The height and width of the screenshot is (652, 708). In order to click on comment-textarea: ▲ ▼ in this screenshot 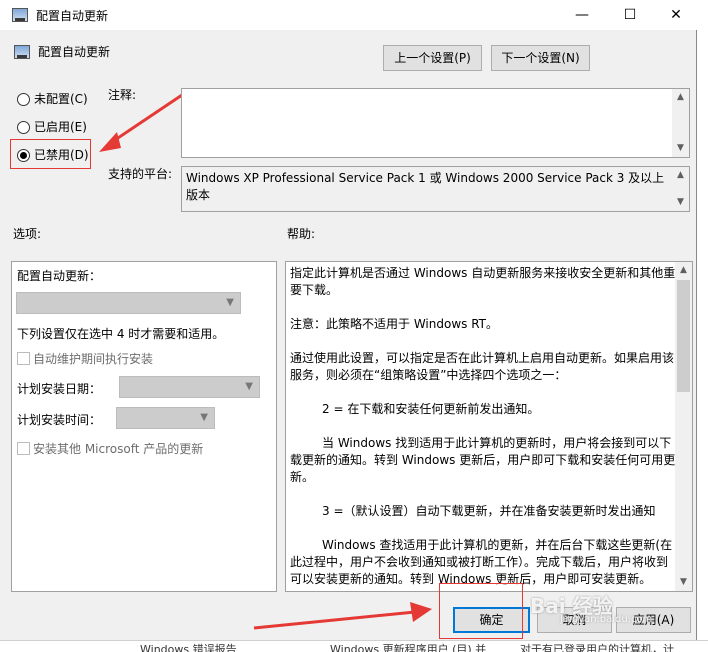, I will do `click(435, 123)`.